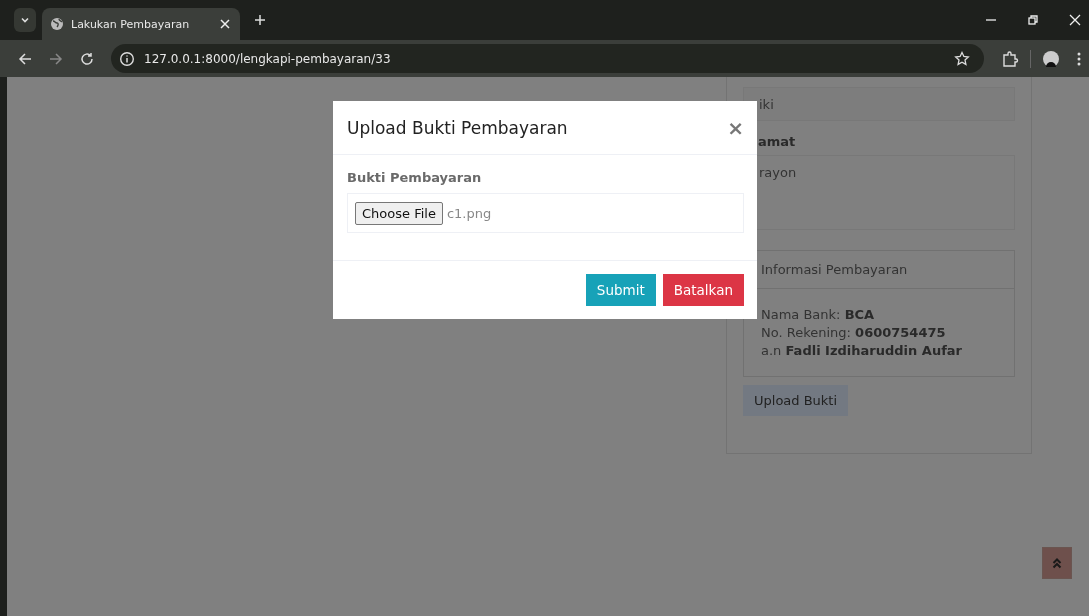  Describe the element at coordinates (1057, 563) in the screenshot. I see `double-chevron-up-icon` at that location.